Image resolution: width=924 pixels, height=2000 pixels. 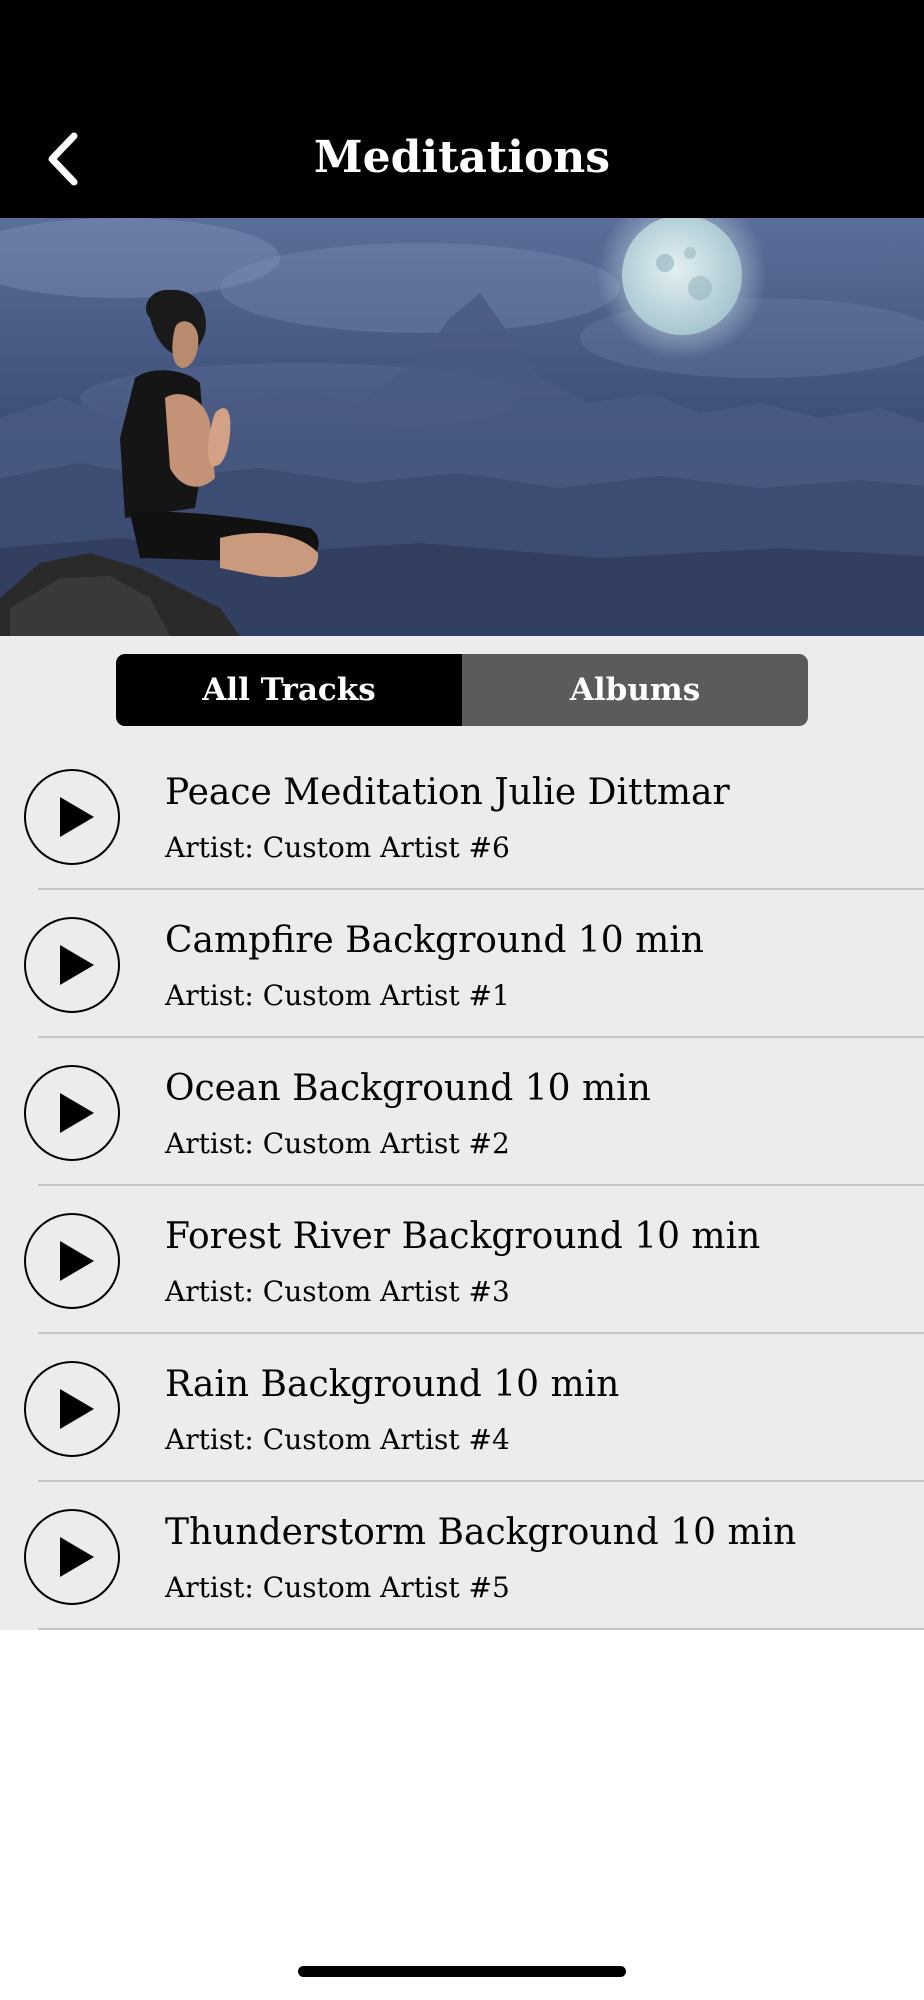 What do you see at coordinates (635, 690) in the screenshot?
I see `tab-albums: Albums` at bounding box center [635, 690].